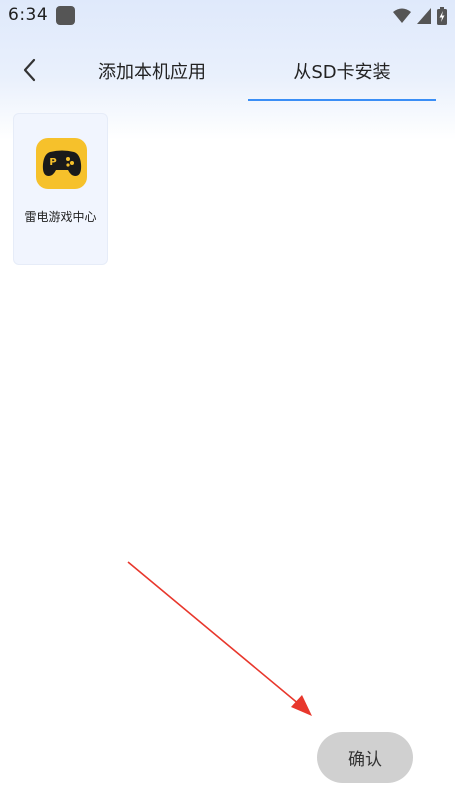  I want to click on status-icons, so click(420, 16).